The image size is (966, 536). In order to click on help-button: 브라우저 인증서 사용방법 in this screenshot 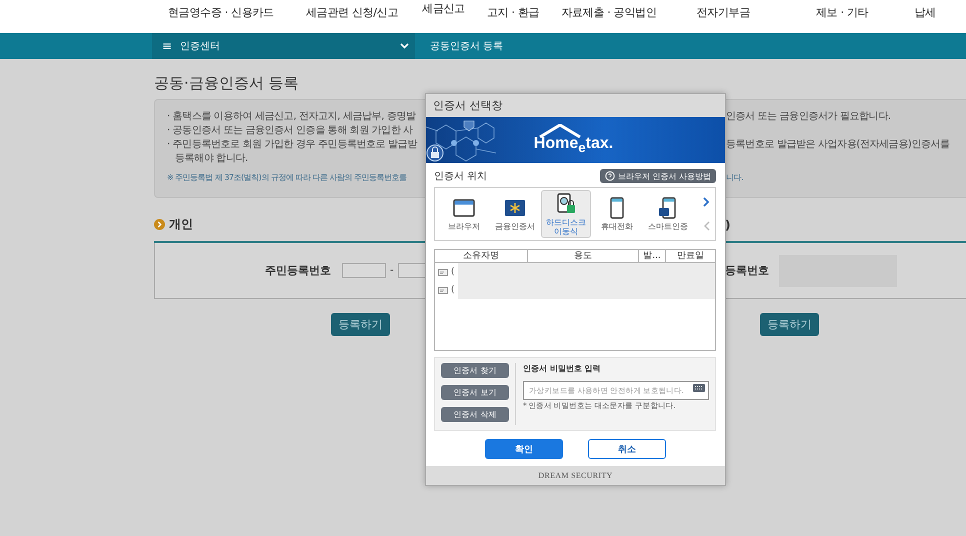, I will do `click(658, 176)`.